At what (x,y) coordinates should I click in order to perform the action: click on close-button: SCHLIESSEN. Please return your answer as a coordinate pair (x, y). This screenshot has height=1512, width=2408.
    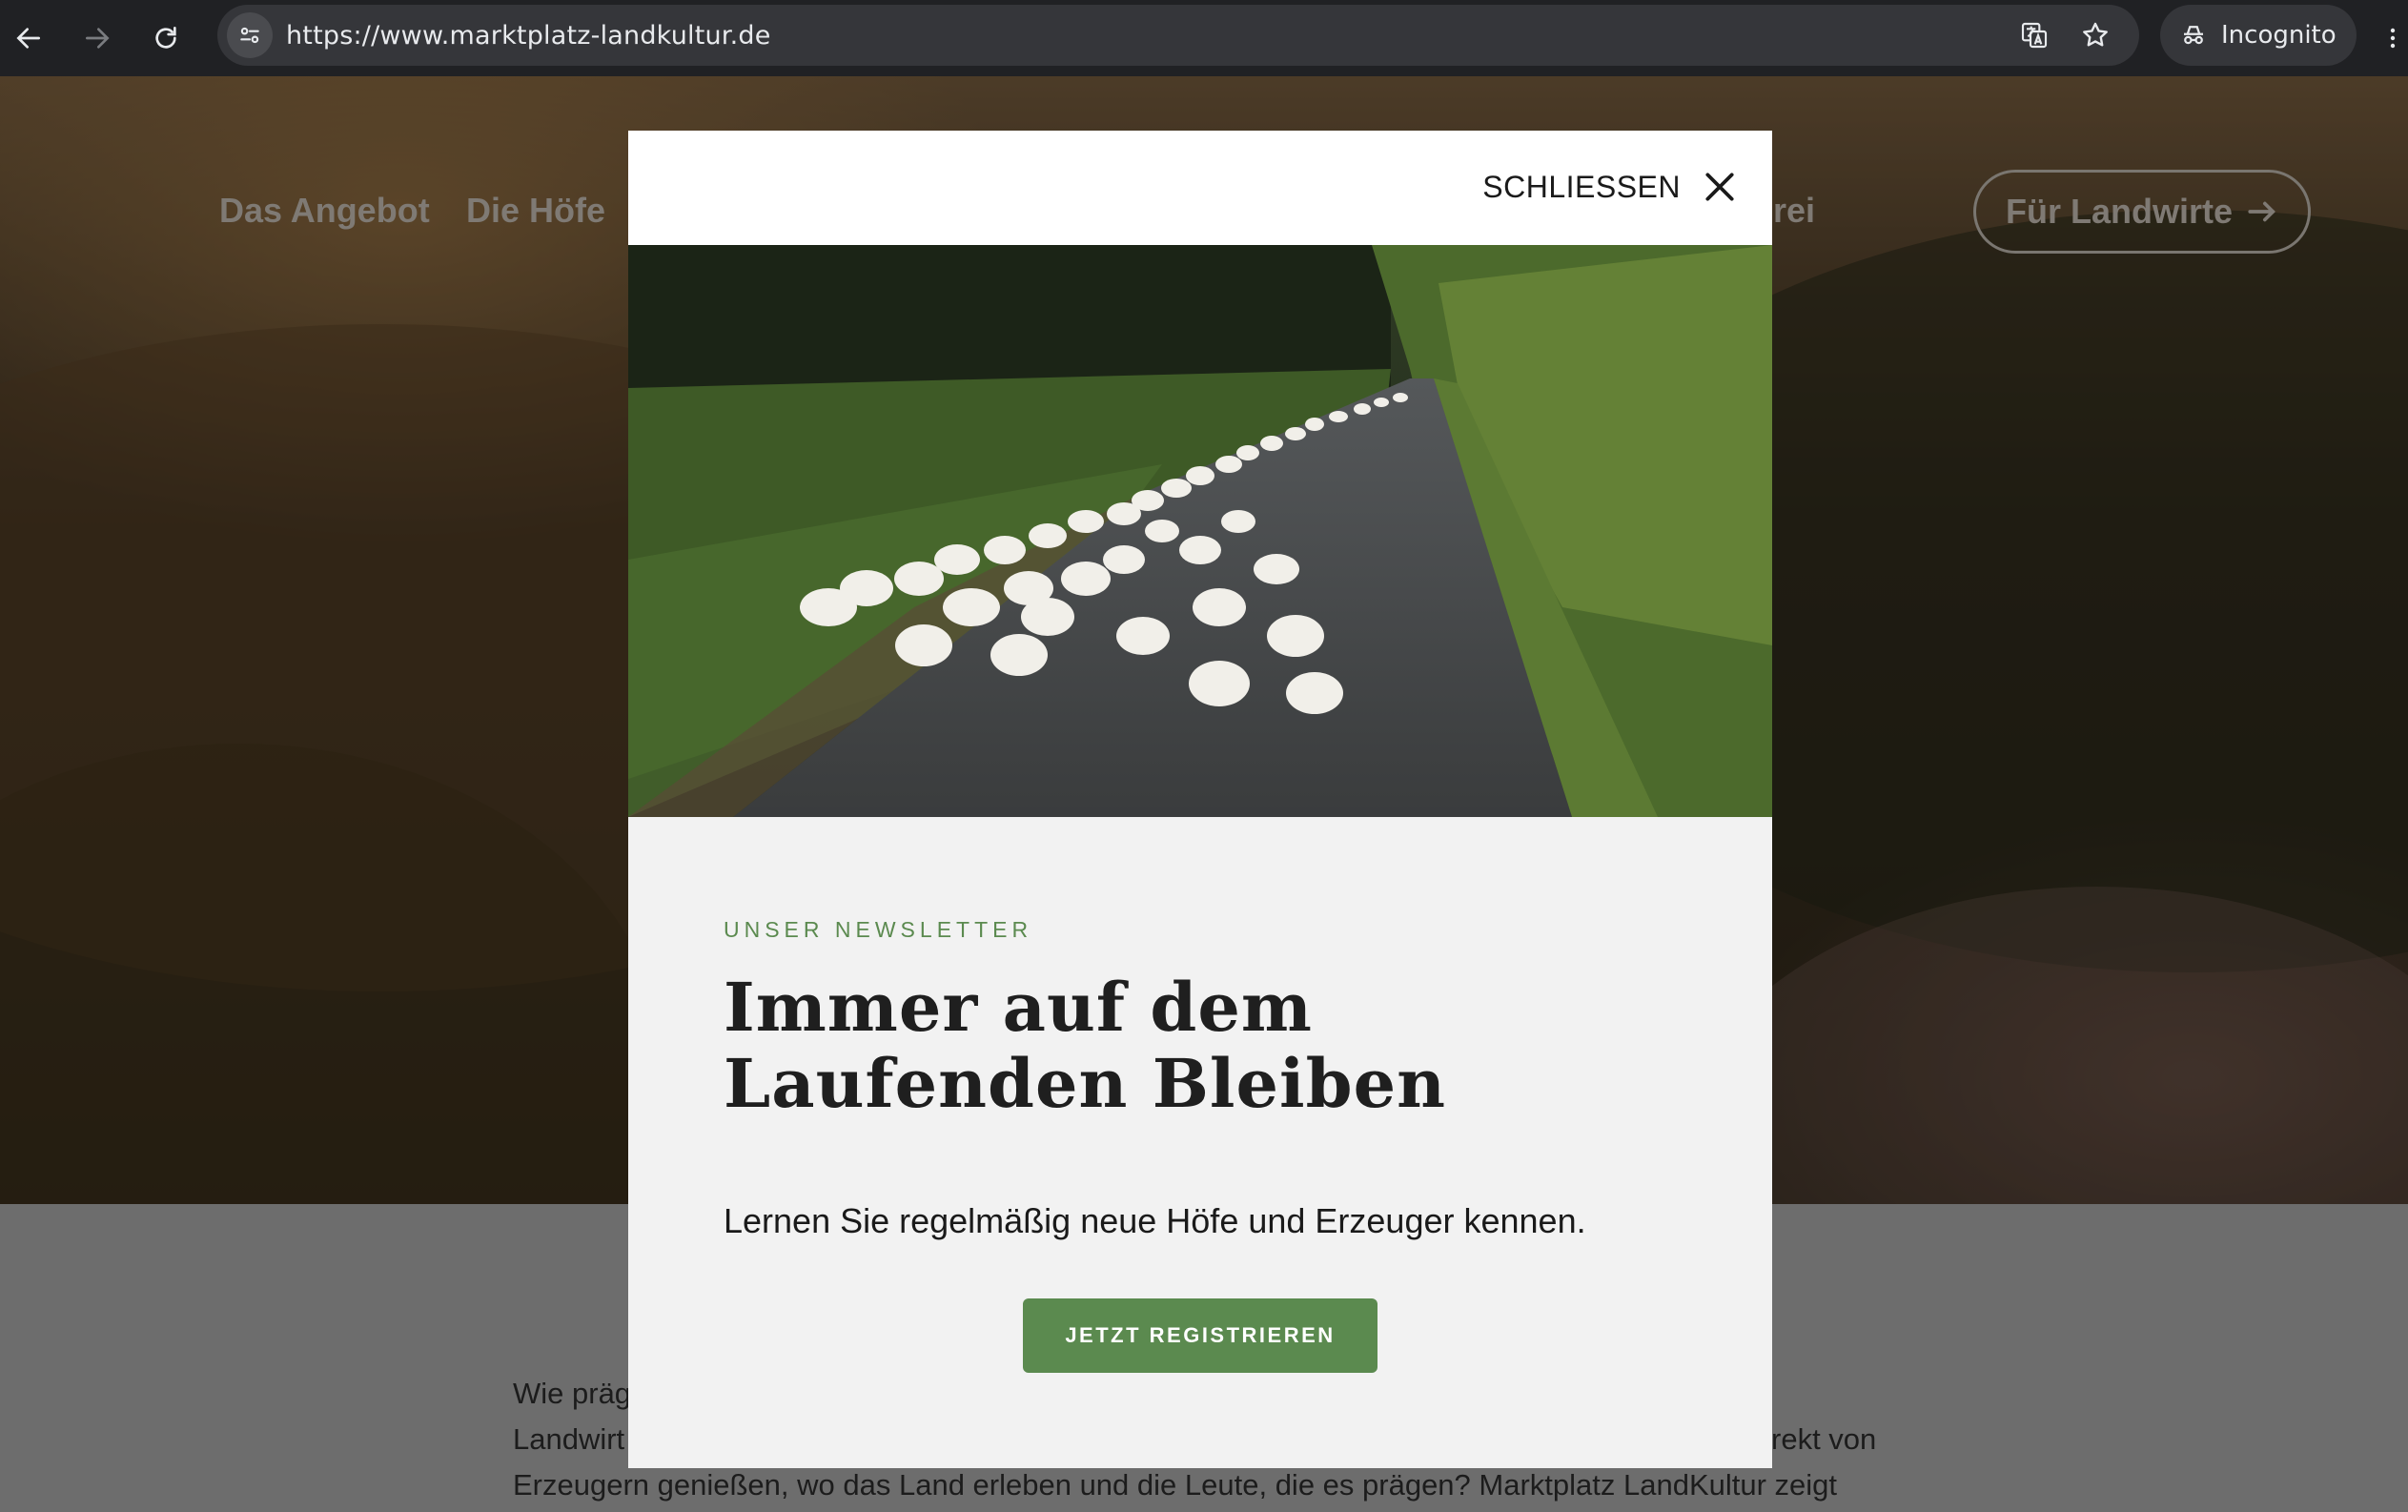
    Looking at the image, I should click on (1610, 187).